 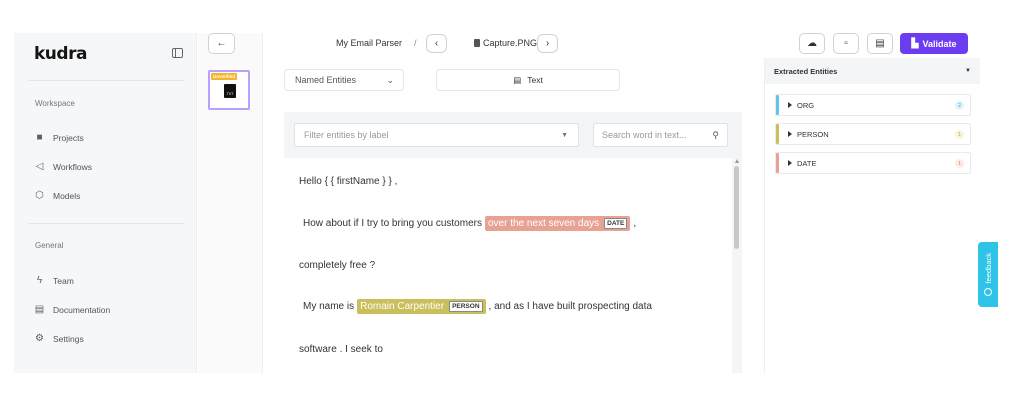 I want to click on document-button: ▤, so click(x=880, y=43).